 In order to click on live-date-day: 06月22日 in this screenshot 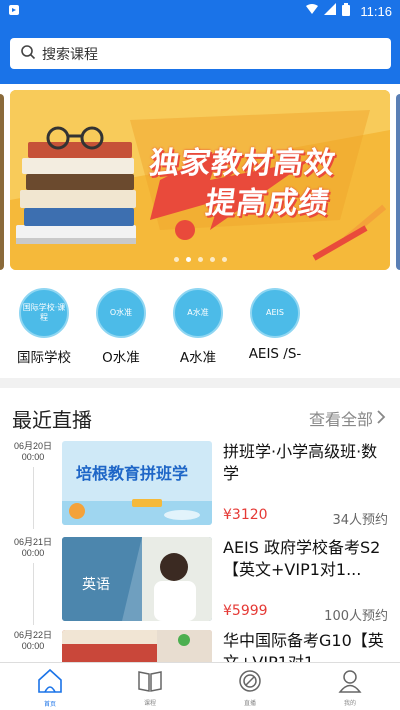, I will do `click(33, 635)`.